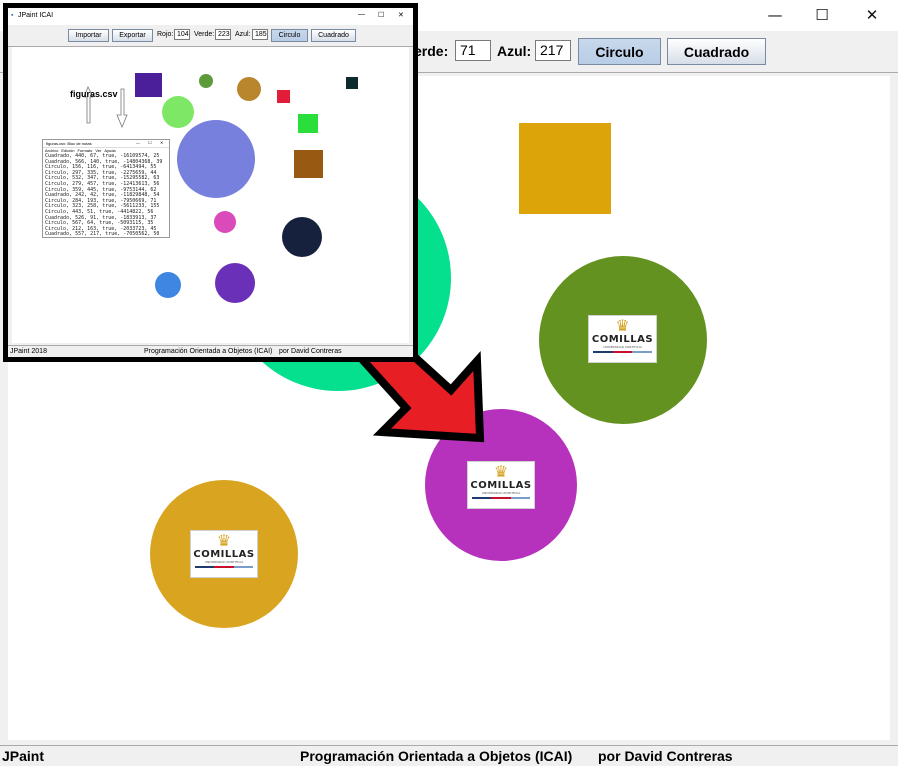  Describe the element at coordinates (401, 15) in the screenshot. I see `embedded-close-icon: ✕` at that location.